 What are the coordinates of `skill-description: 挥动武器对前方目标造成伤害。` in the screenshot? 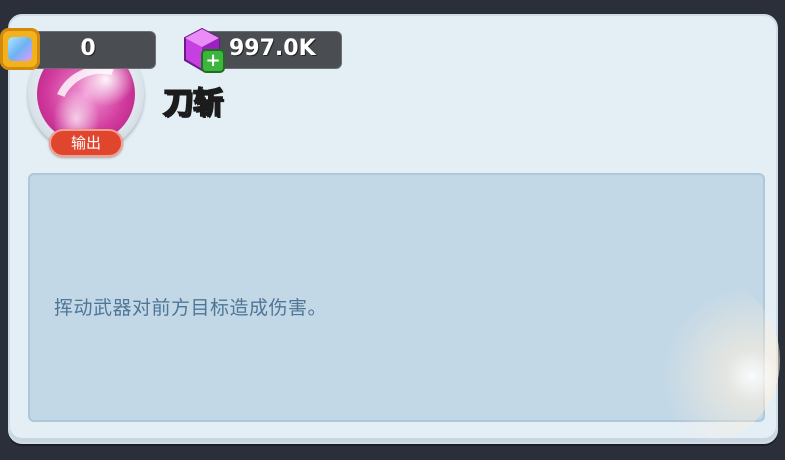 It's located at (191, 308).